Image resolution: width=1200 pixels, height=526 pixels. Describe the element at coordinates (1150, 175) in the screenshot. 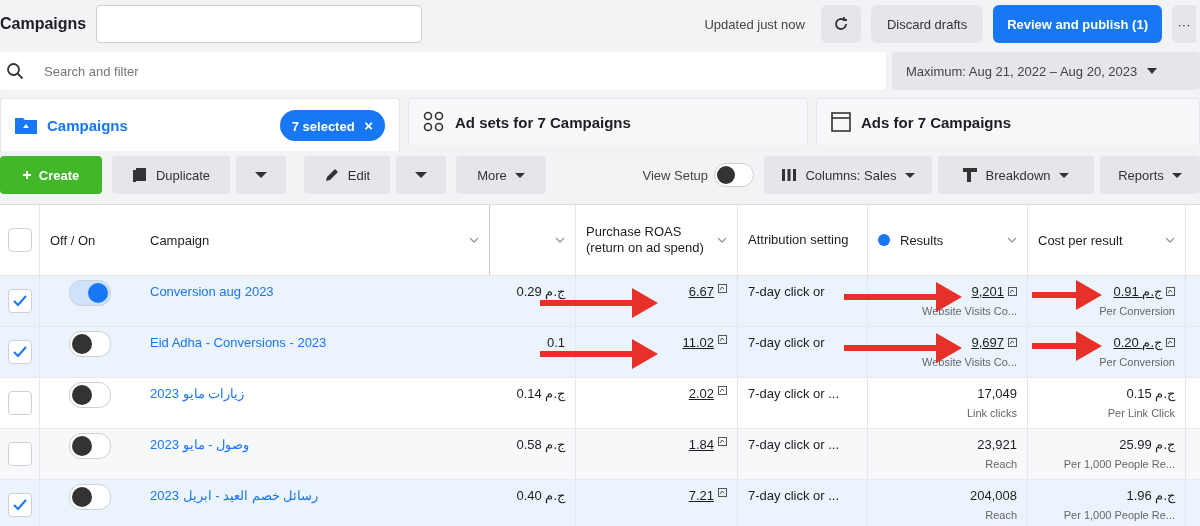

I see `reports-button: Reports` at that location.